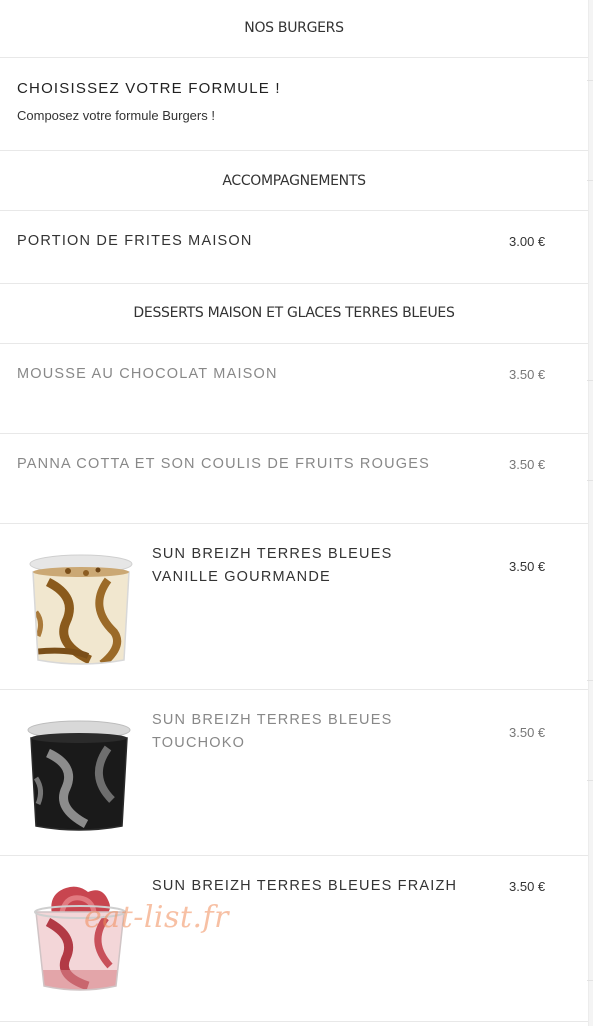 Image resolution: width=593 pixels, height=1026 pixels. What do you see at coordinates (294, 389) in the screenshot?
I see `menu-item: MOUSSE AU CHOCOLAT MAISON 3.50 €` at bounding box center [294, 389].